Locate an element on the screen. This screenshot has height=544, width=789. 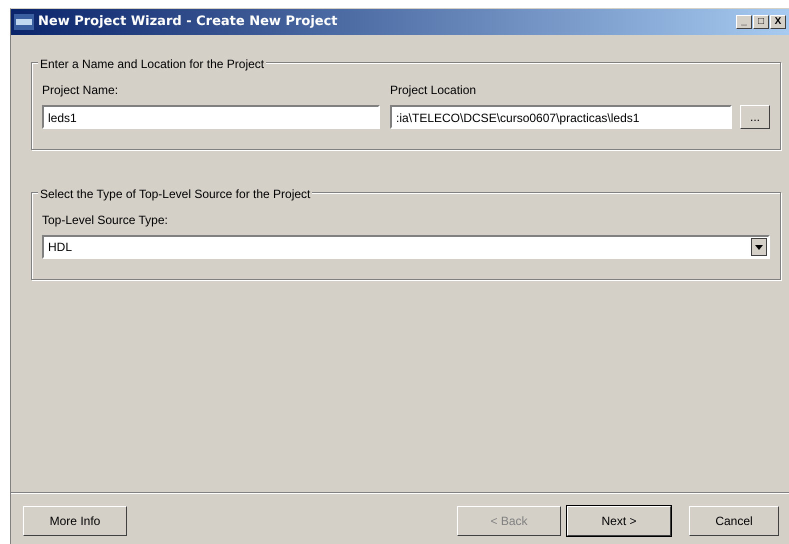
input-field: leds1 is located at coordinates (211, 117).